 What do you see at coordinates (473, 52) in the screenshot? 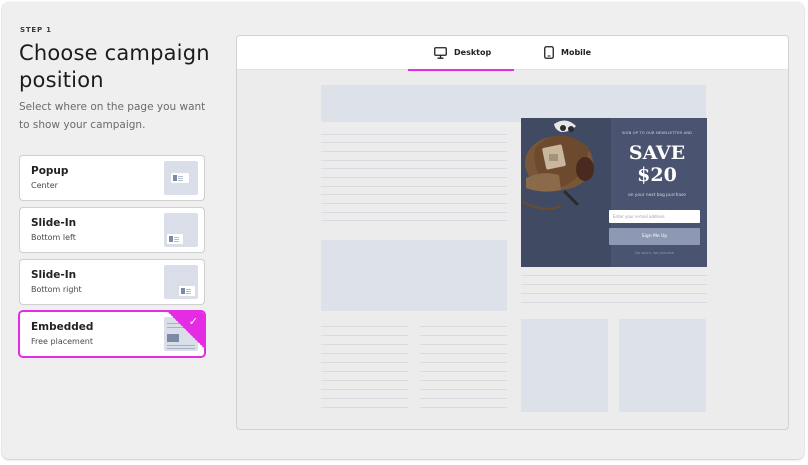
I see `tab-label: Desktop` at bounding box center [473, 52].